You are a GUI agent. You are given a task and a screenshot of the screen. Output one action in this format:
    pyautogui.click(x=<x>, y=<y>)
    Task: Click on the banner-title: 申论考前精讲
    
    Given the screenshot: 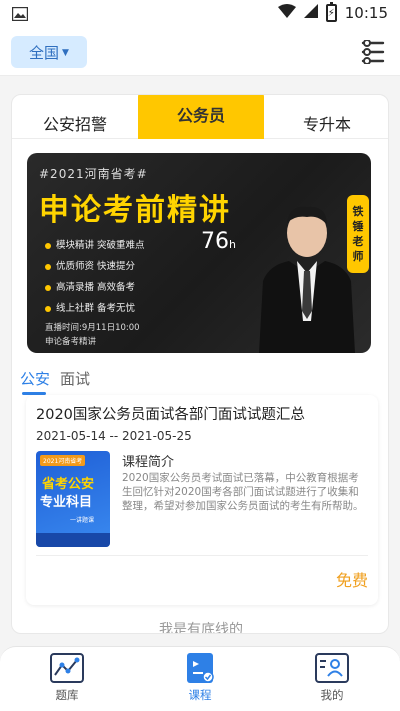 What is the action you would take?
    pyautogui.click(x=135, y=210)
    